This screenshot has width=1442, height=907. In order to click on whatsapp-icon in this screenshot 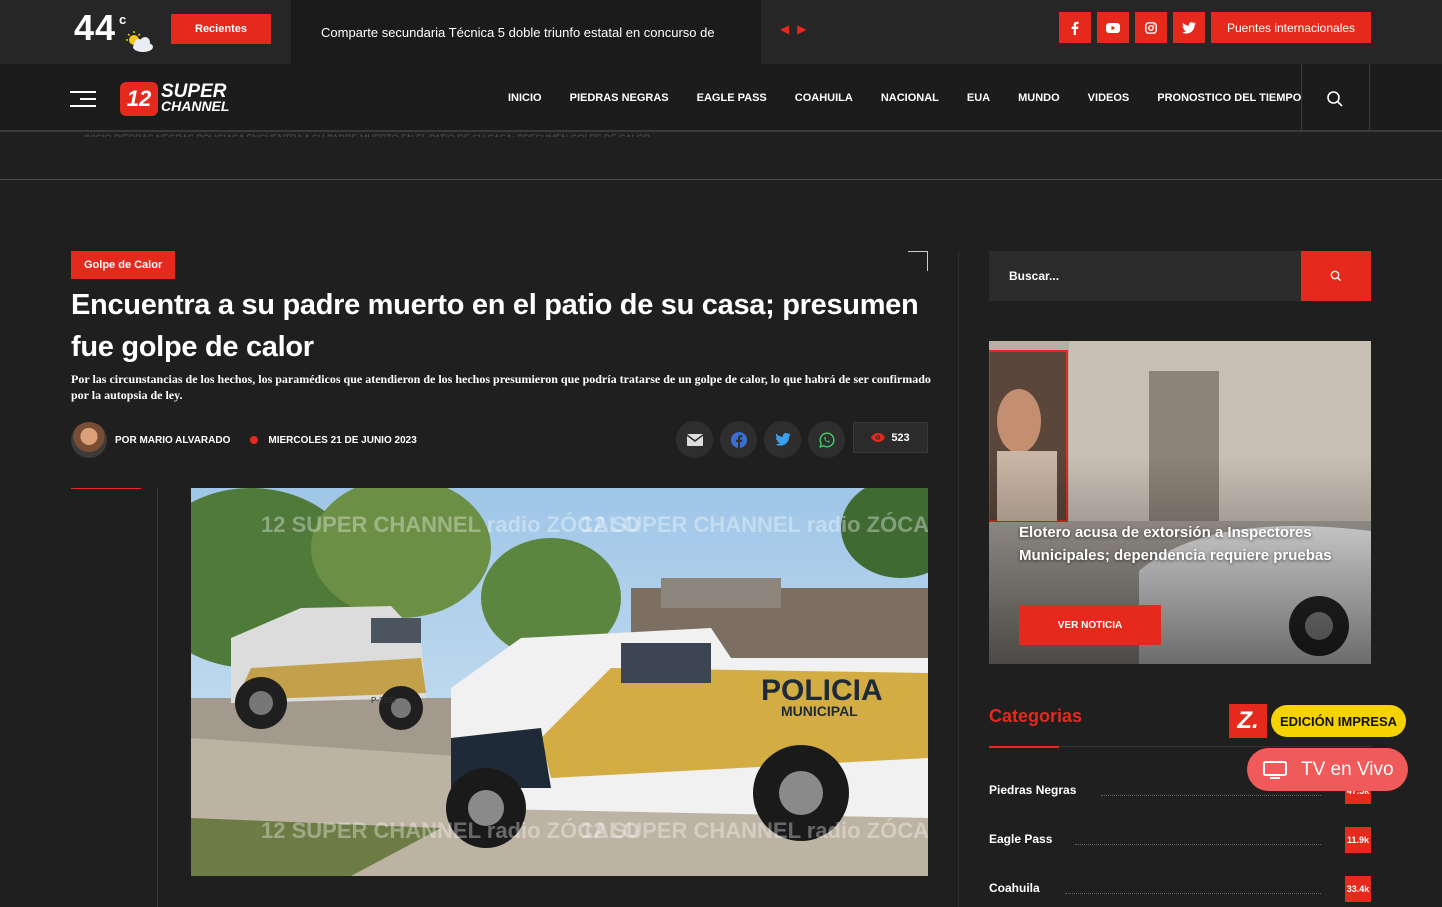, I will do `click(826, 439)`.